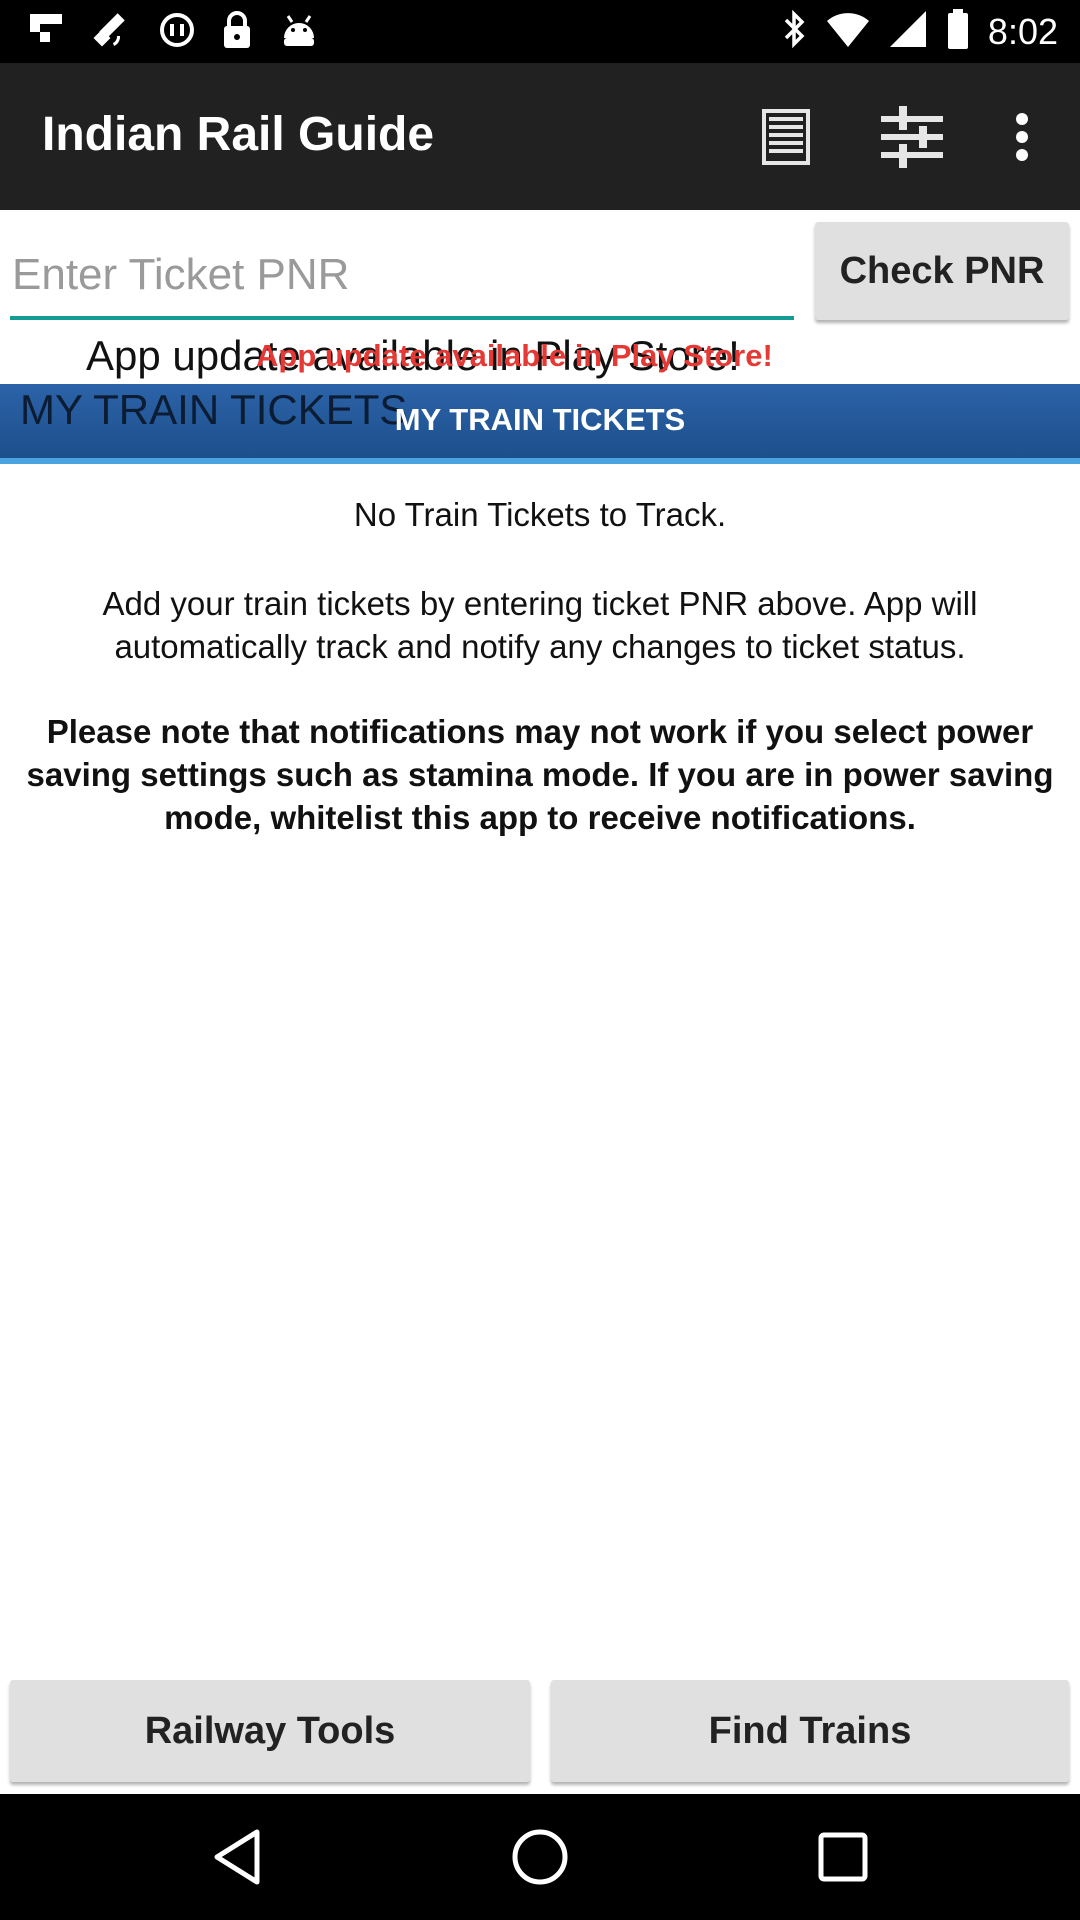 The width and height of the screenshot is (1080, 1920). I want to click on status-bar: 8:02, so click(540, 31).